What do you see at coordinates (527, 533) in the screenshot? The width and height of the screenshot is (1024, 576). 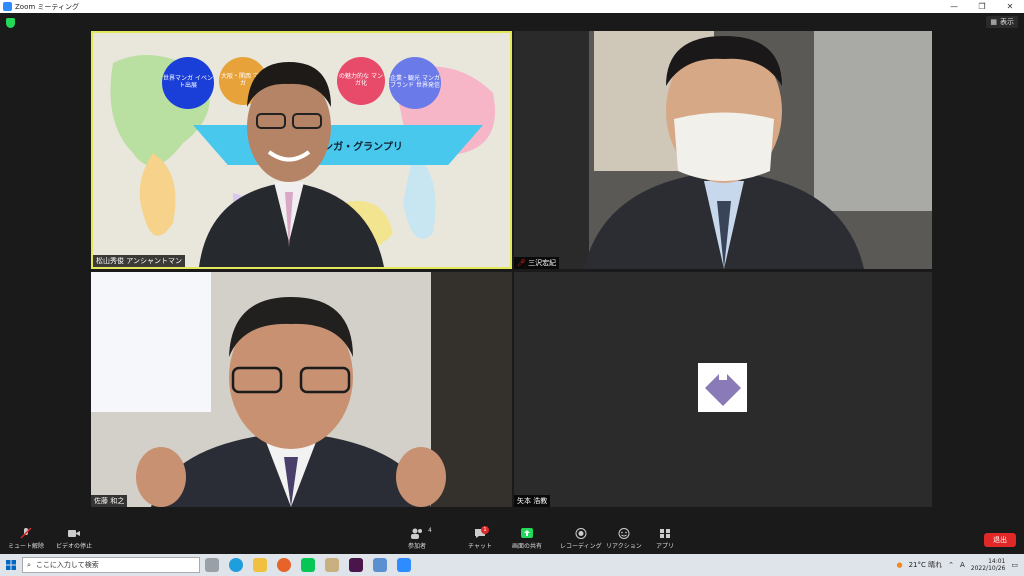 I see `share-screen-icon` at bounding box center [527, 533].